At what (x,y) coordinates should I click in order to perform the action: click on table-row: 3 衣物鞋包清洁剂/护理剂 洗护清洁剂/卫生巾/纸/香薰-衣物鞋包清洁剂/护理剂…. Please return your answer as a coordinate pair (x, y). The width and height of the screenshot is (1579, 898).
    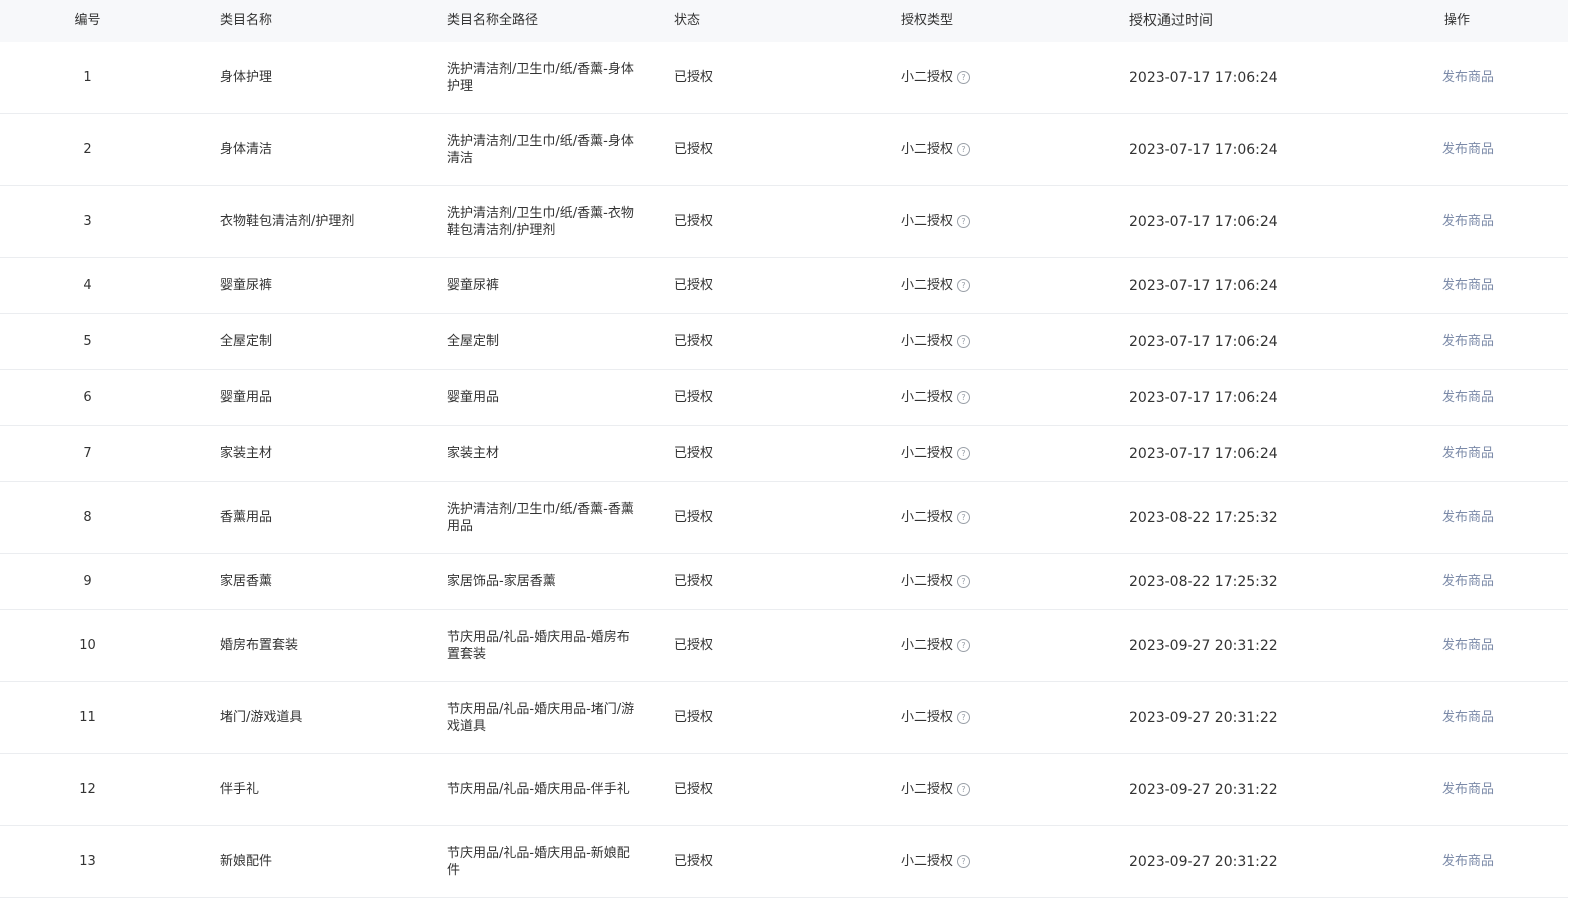
    Looking at the image, I should click on (784, 222).